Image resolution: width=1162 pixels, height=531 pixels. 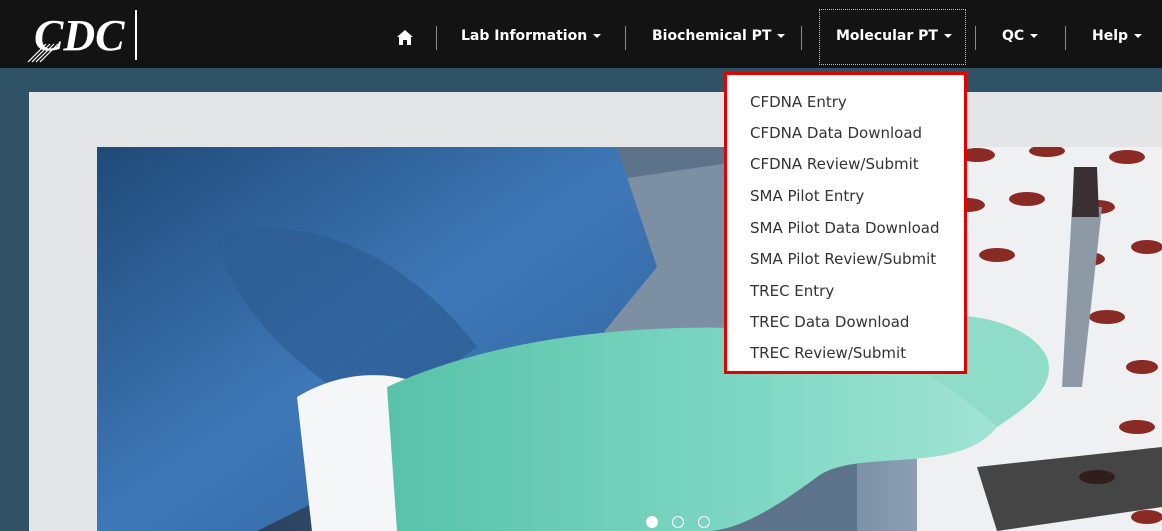 I want to click on nav-help-label: Help, so click(x=1110, y=36).